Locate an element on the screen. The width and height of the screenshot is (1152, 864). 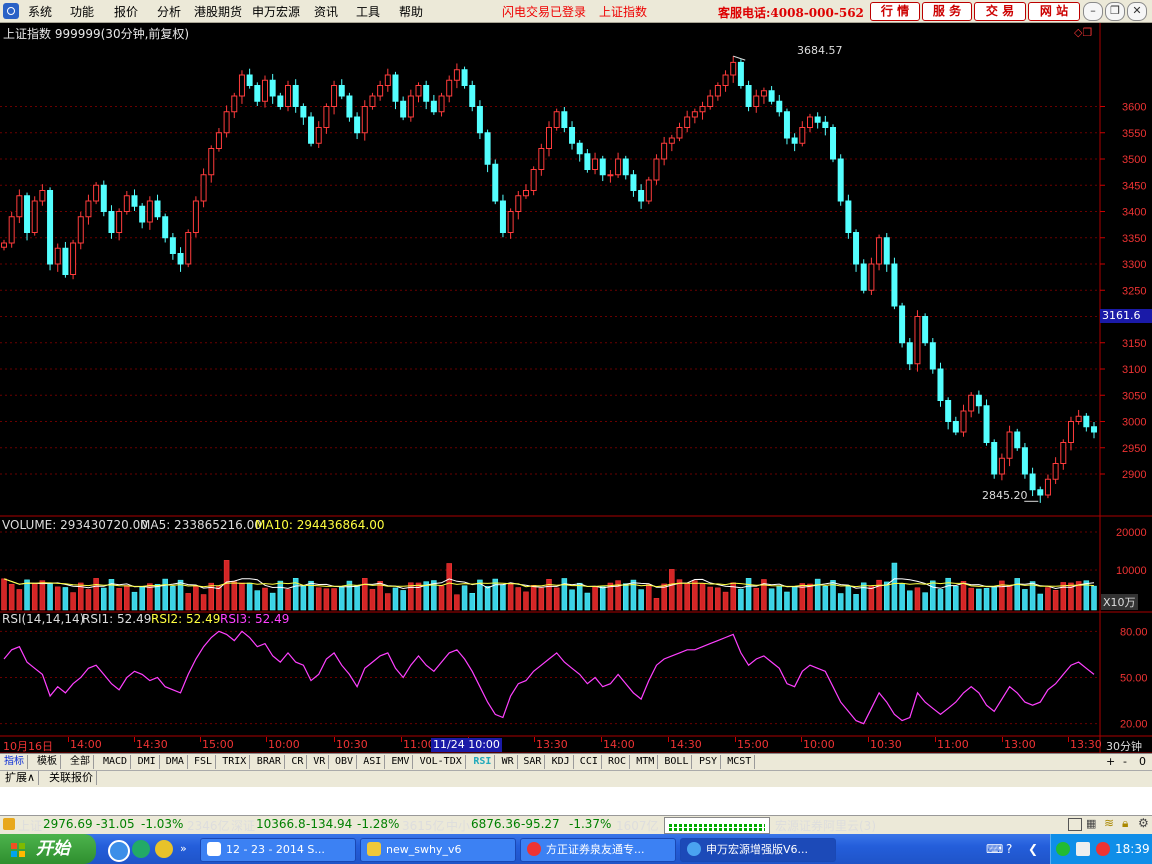
language-icon: ⌨ is located at coordinates (994, 849).